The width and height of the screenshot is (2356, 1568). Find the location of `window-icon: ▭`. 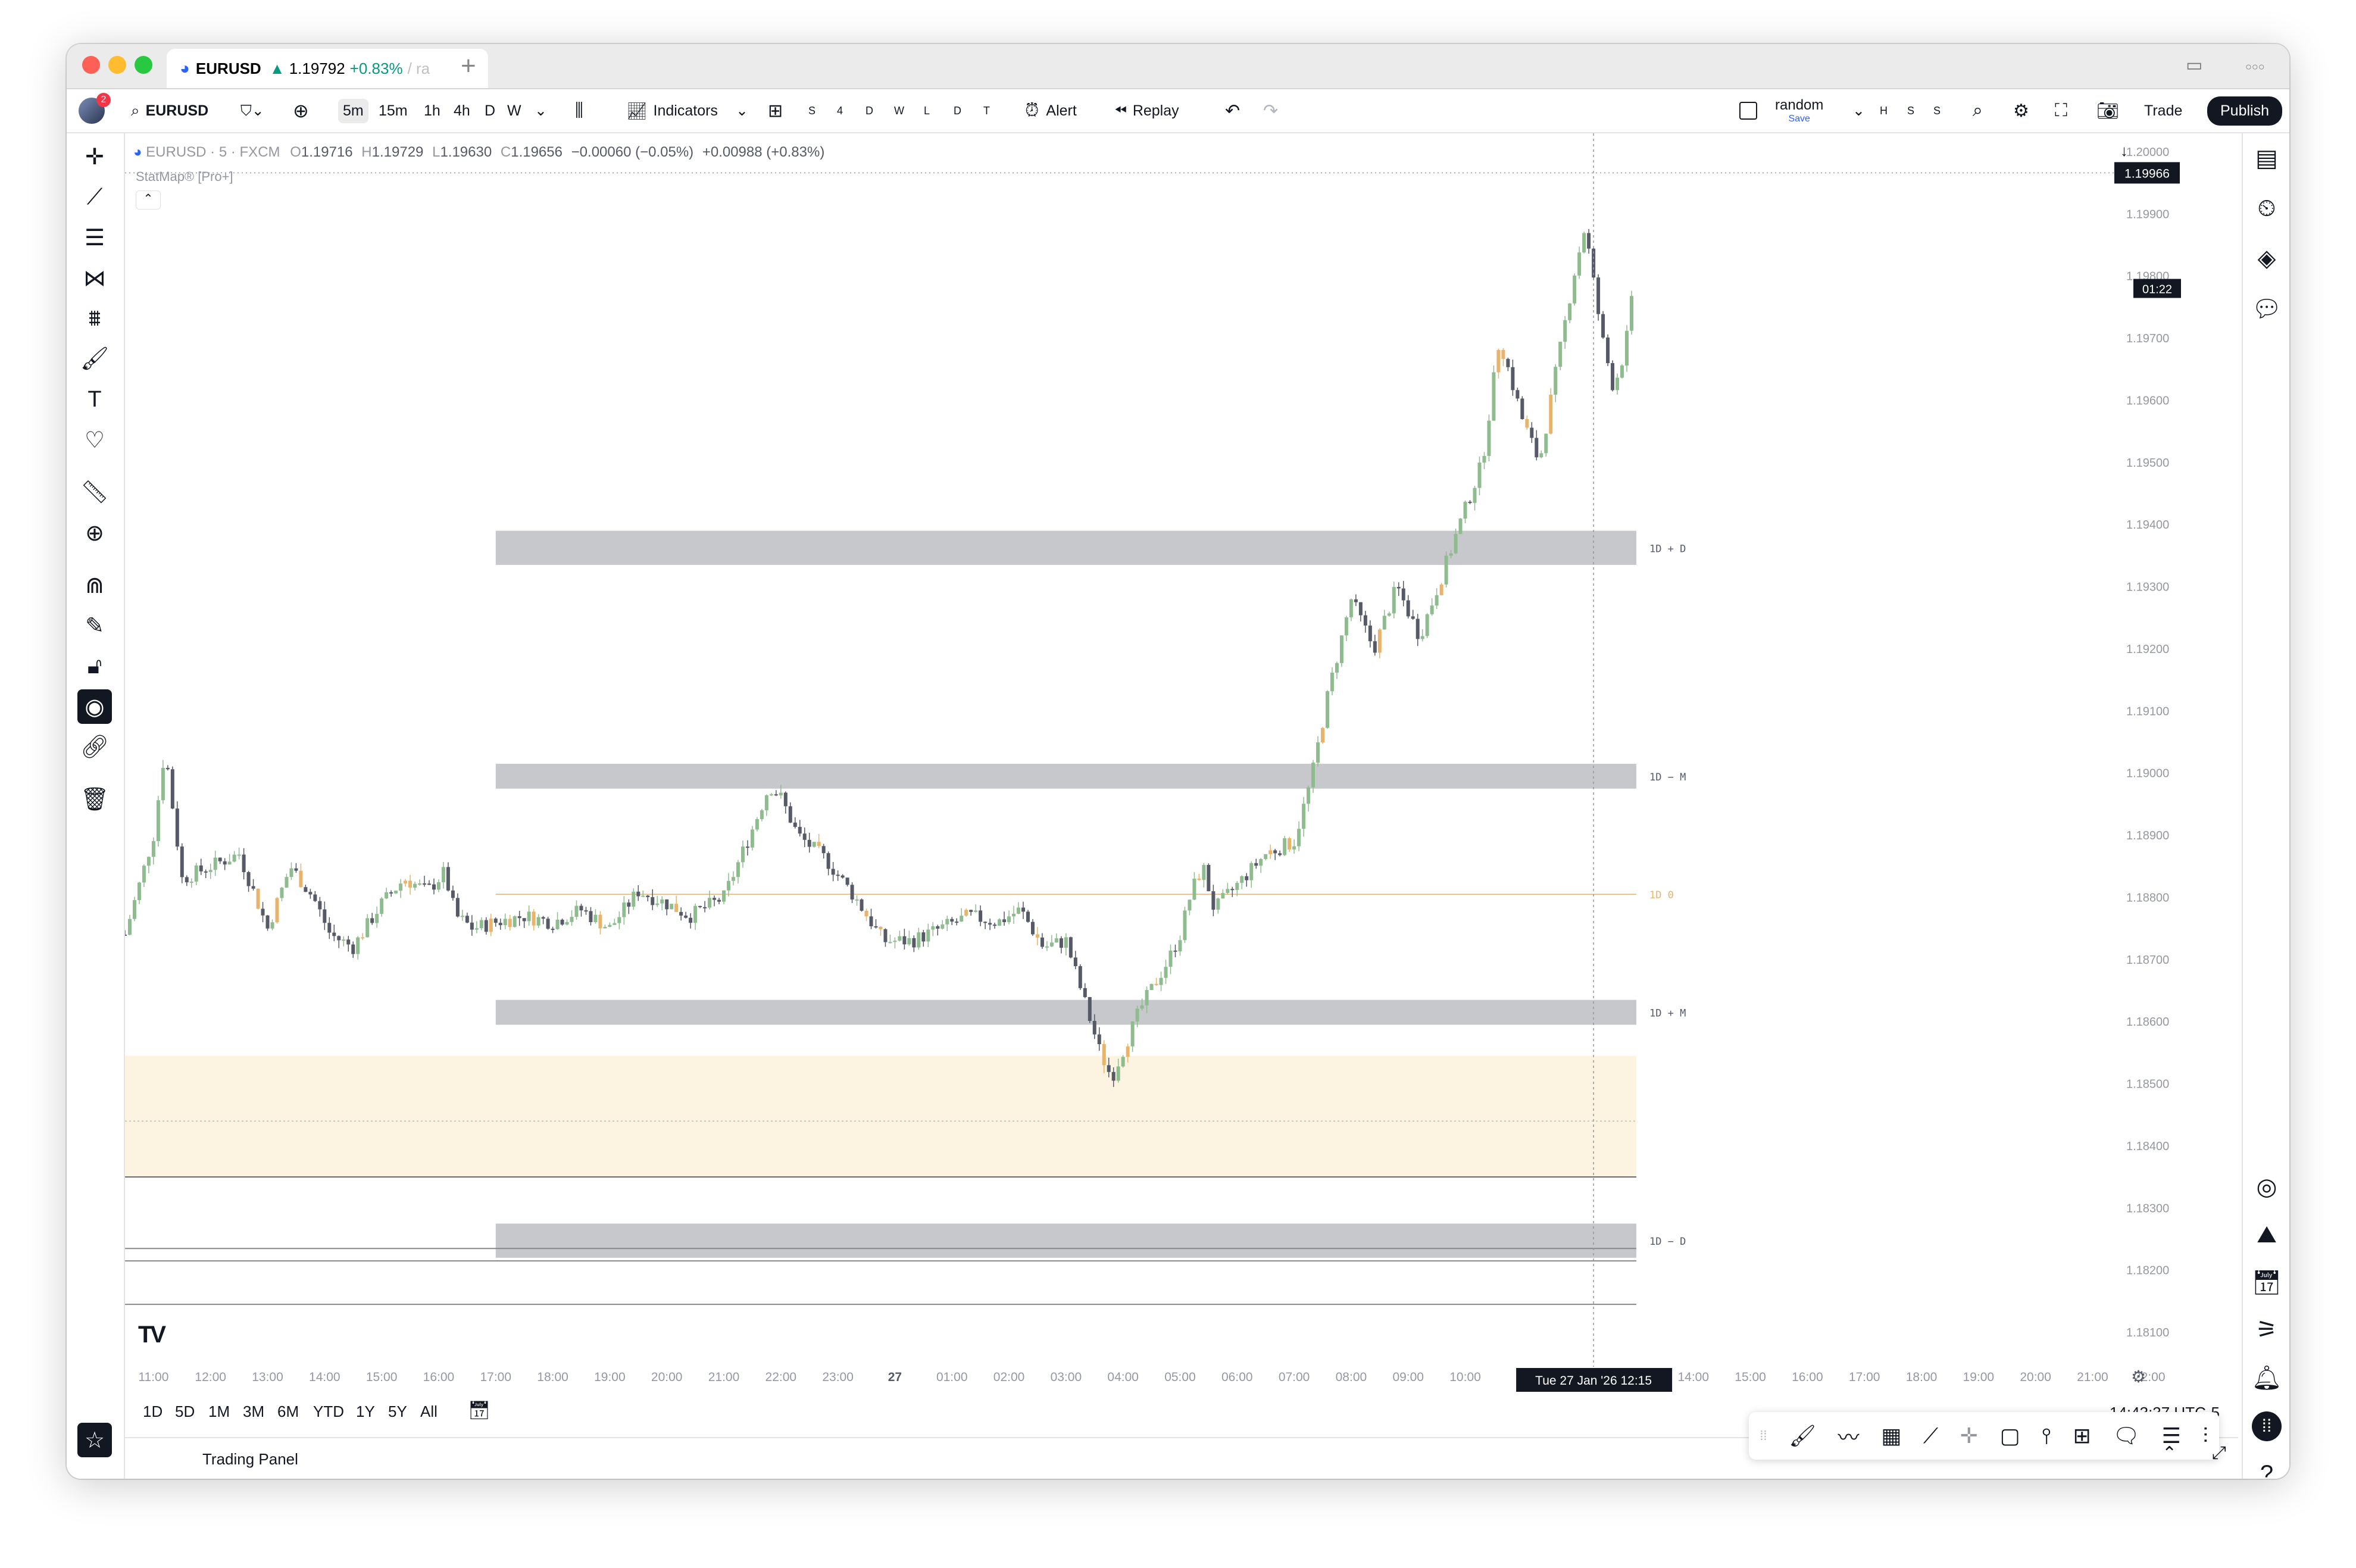

window-icon: ▭ is located at coordinates (2194, 65).